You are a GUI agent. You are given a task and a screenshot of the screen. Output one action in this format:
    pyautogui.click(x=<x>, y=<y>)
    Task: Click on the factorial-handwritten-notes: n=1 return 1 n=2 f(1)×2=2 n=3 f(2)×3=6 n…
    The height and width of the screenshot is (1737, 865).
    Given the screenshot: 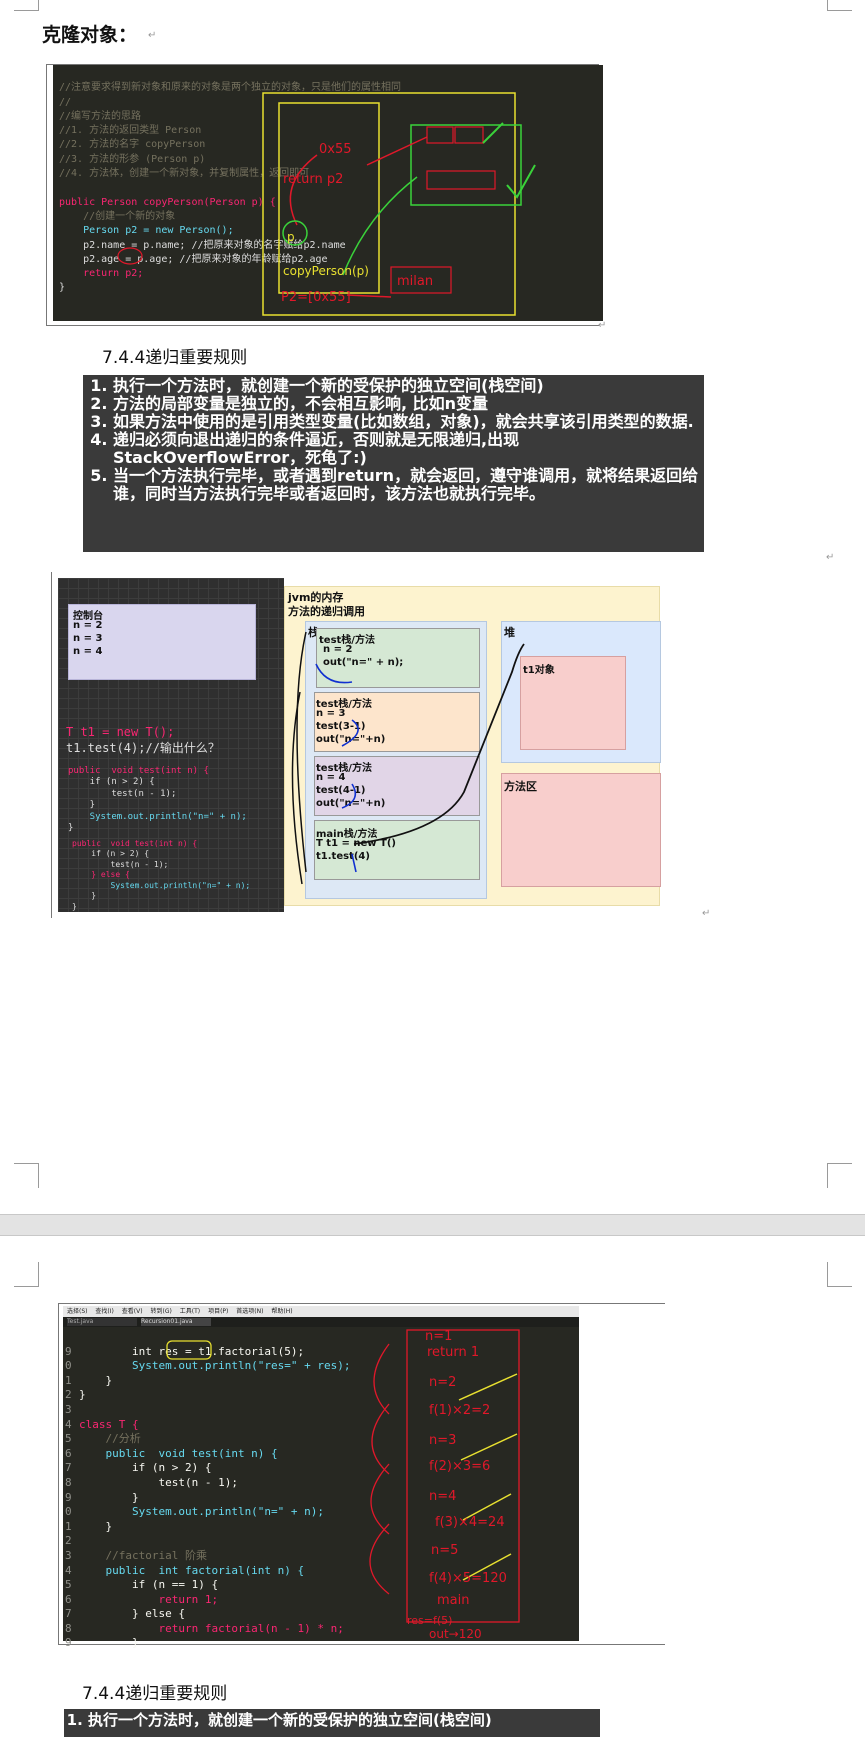 What is the action you would take?
    pyautogui.click(x=343, y=1485)
    